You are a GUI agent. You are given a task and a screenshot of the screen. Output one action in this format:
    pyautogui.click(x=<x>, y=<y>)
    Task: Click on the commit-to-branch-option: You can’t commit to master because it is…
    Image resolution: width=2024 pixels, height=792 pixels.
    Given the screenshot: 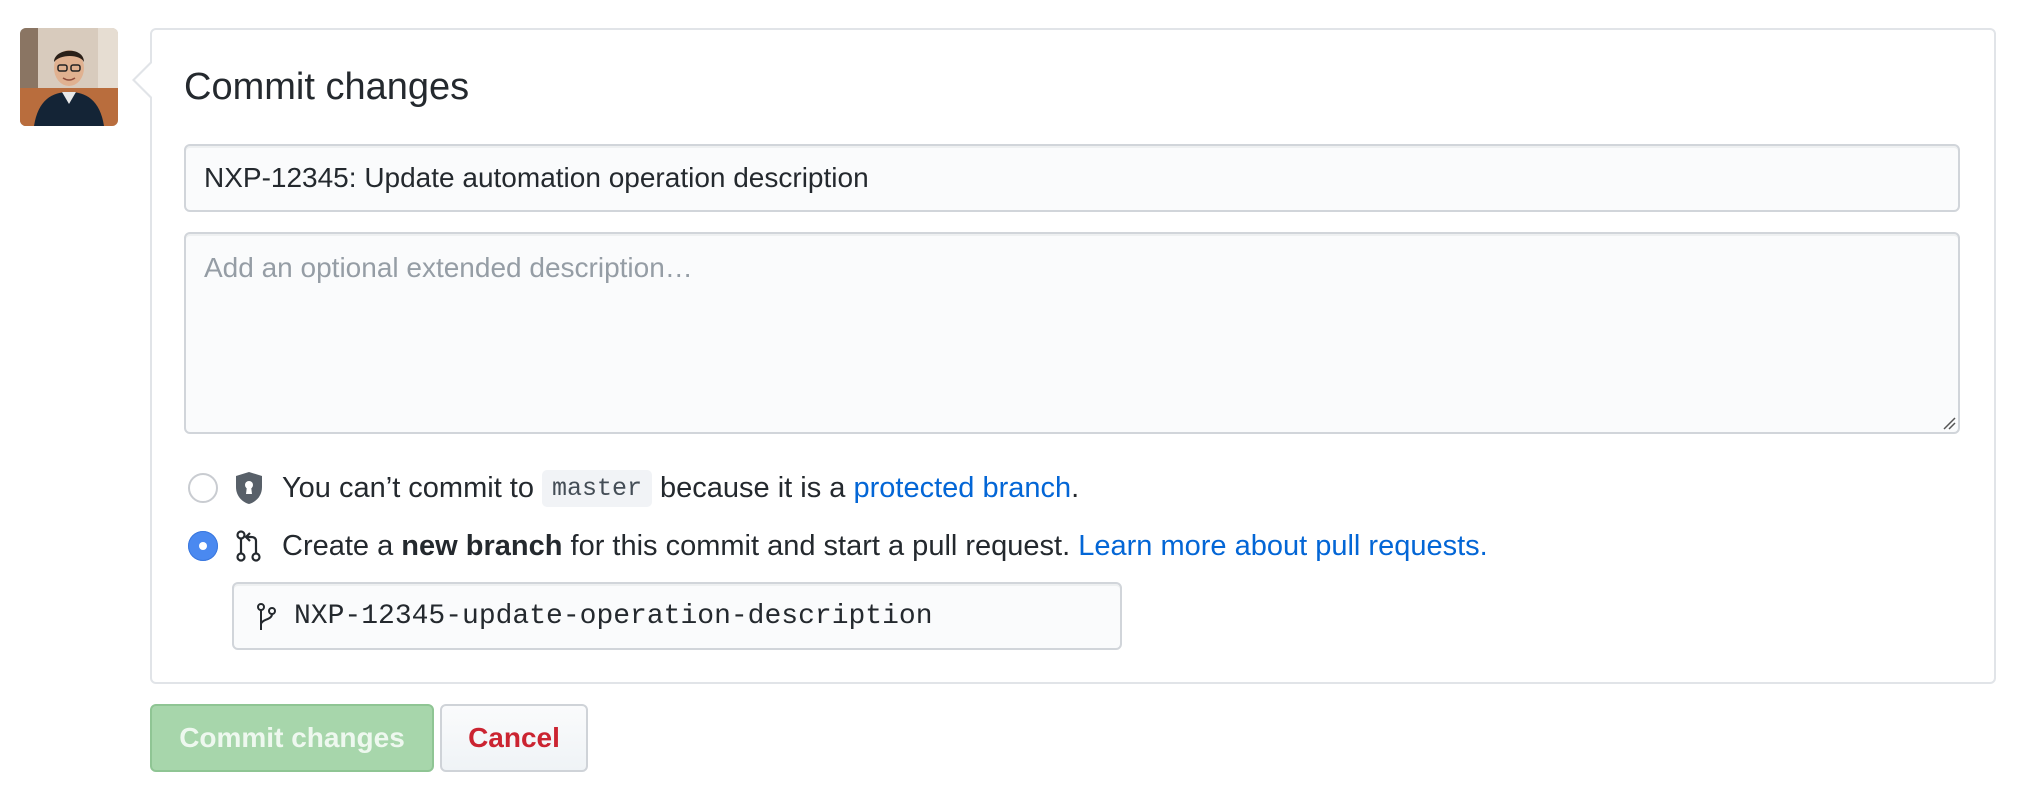 What is the action you would take?
    pyautogui.click(x=633, y=488)
    